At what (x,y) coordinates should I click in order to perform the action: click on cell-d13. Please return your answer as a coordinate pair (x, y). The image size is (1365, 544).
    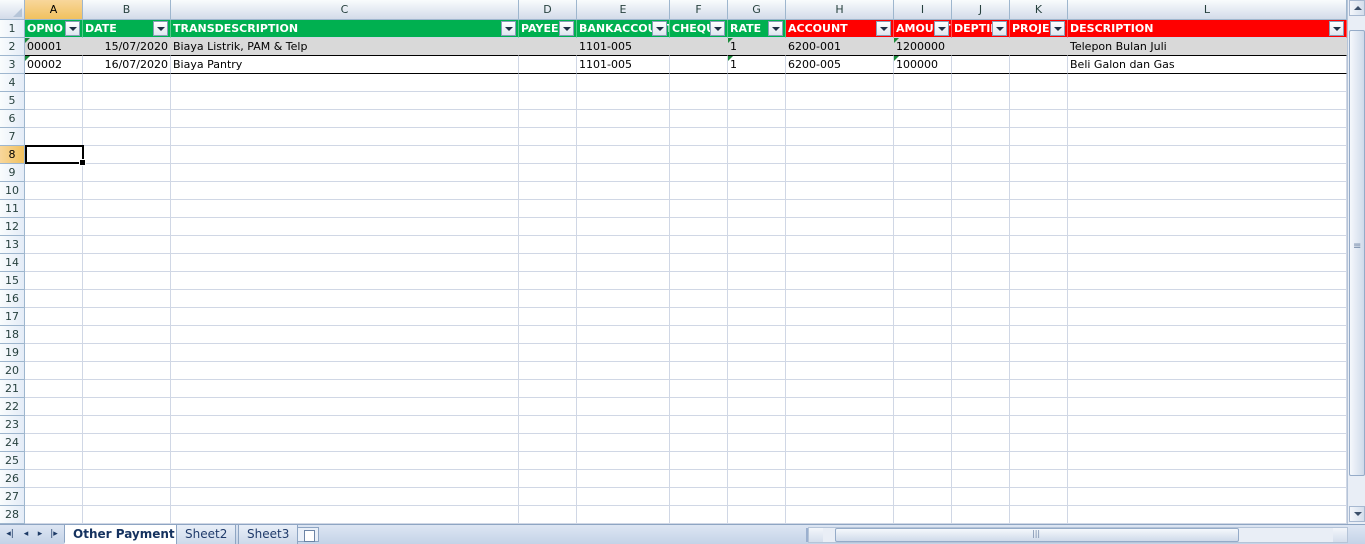
    Looking at the image, I should click on (548, 245).